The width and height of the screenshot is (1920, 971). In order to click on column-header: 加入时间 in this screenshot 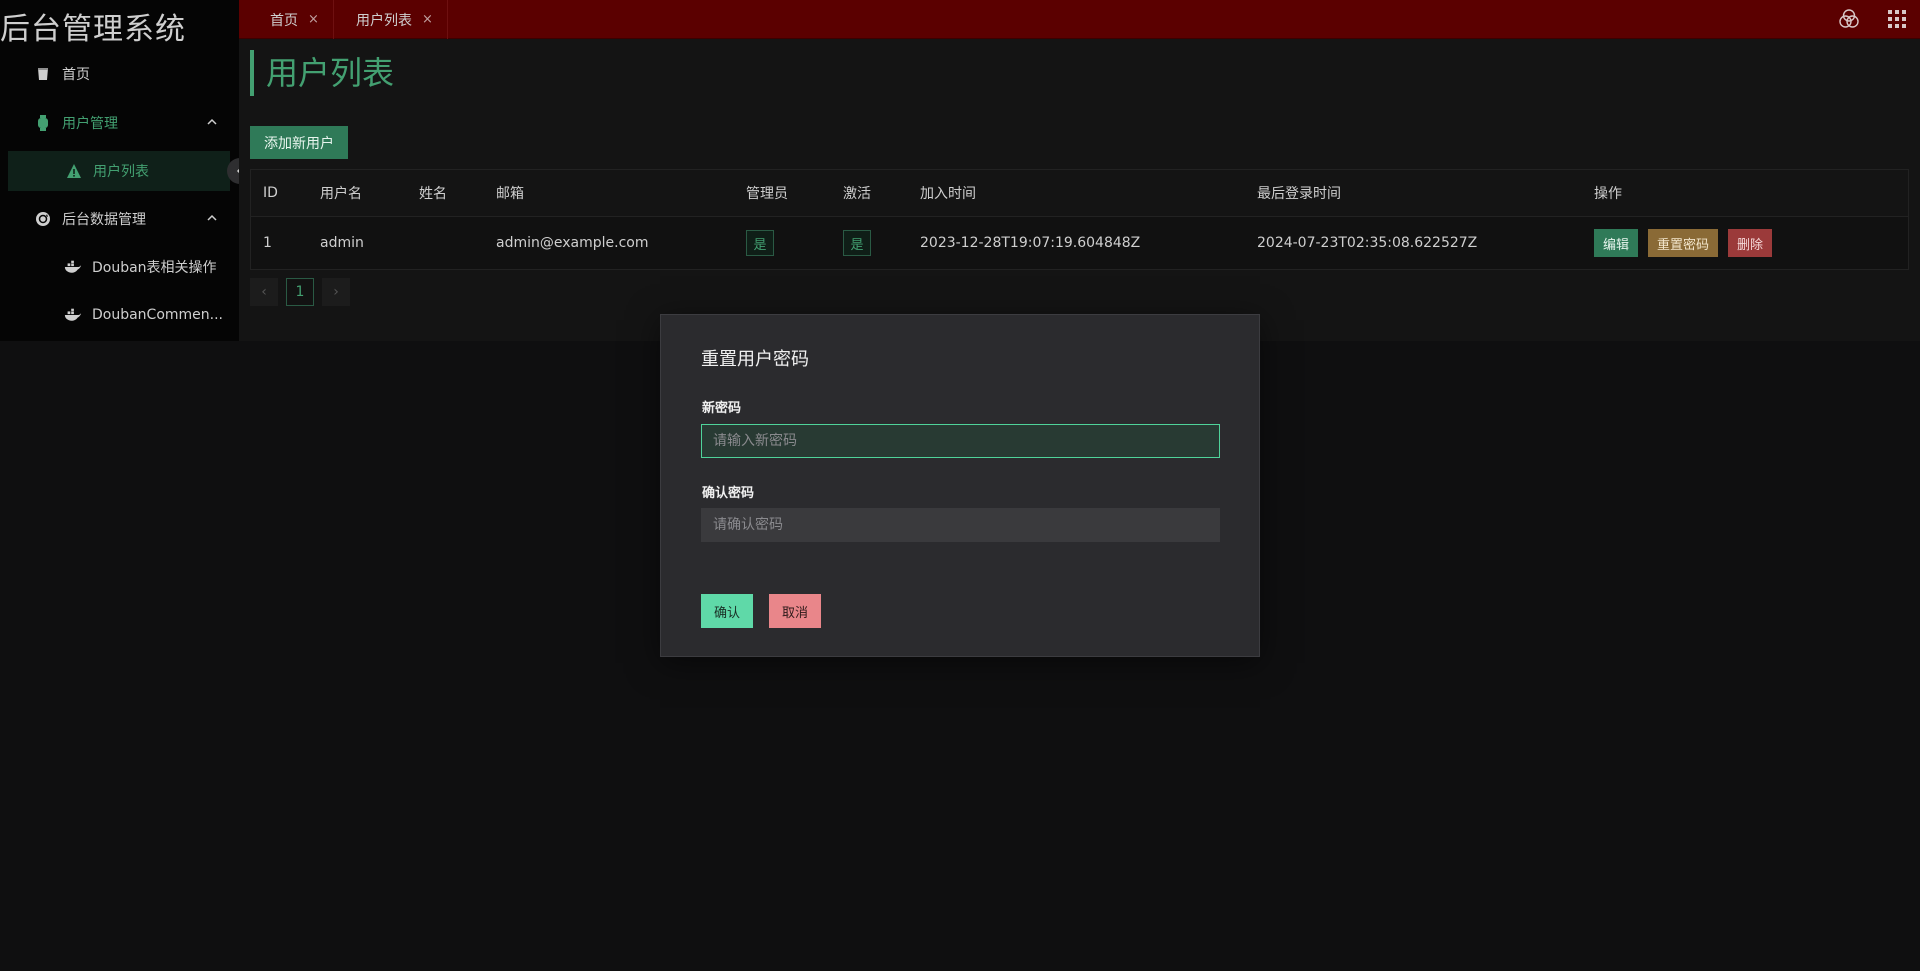, I will do `click(948, 194)`.